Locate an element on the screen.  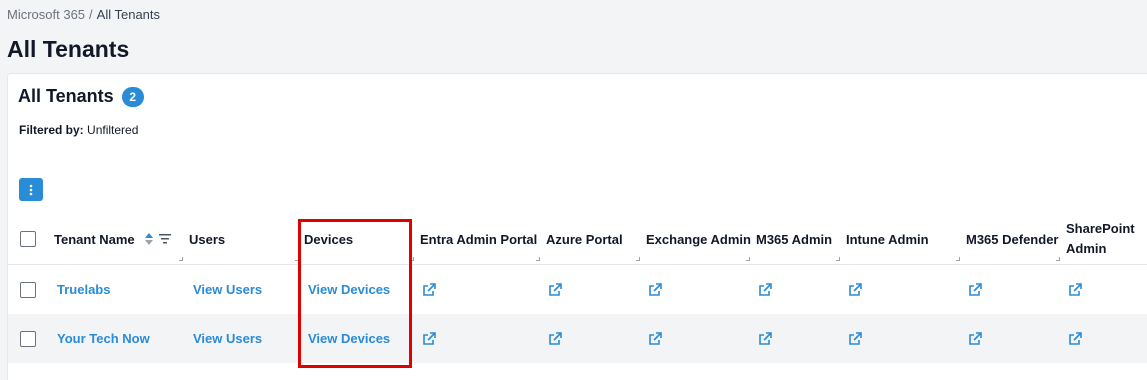
column-header-devices: Devices is located at coordinates (328, 239).